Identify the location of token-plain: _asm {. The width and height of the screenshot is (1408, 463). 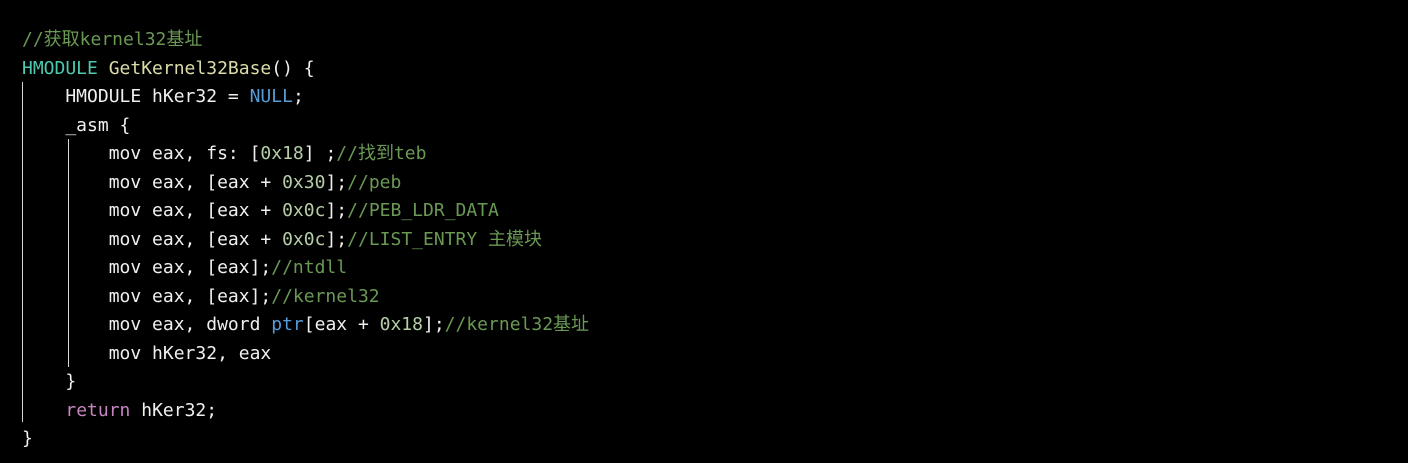
(76, 125).